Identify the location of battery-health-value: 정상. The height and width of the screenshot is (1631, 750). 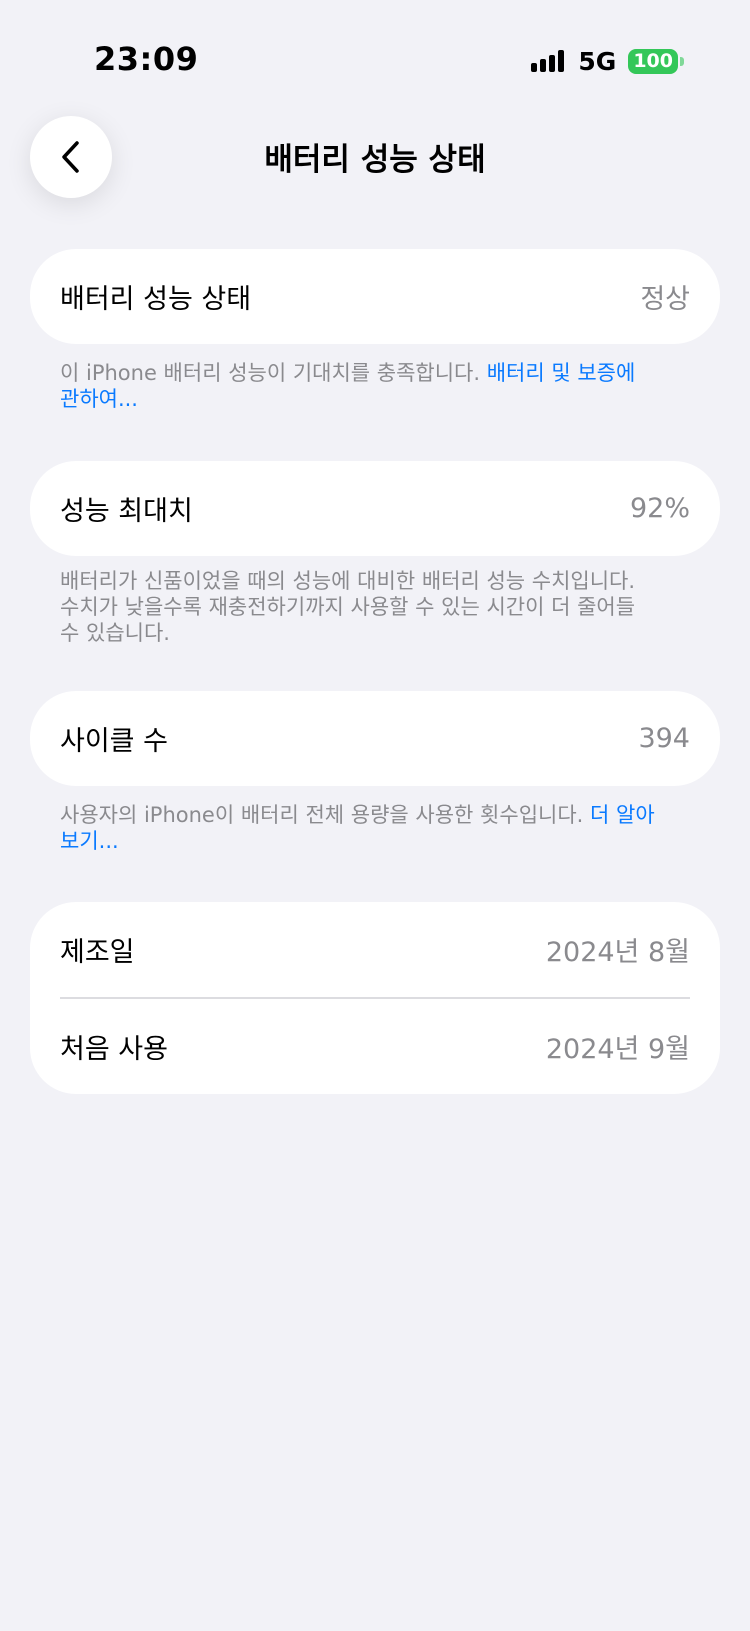
(665, 299).